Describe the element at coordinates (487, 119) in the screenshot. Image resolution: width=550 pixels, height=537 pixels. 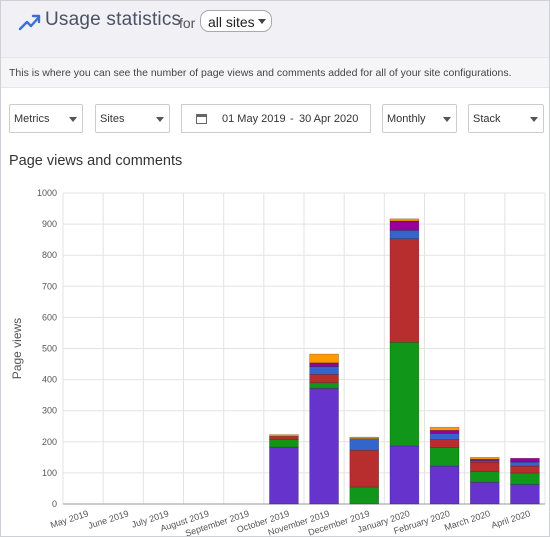
I see `mode-dropdown-label: Stack` at that location.